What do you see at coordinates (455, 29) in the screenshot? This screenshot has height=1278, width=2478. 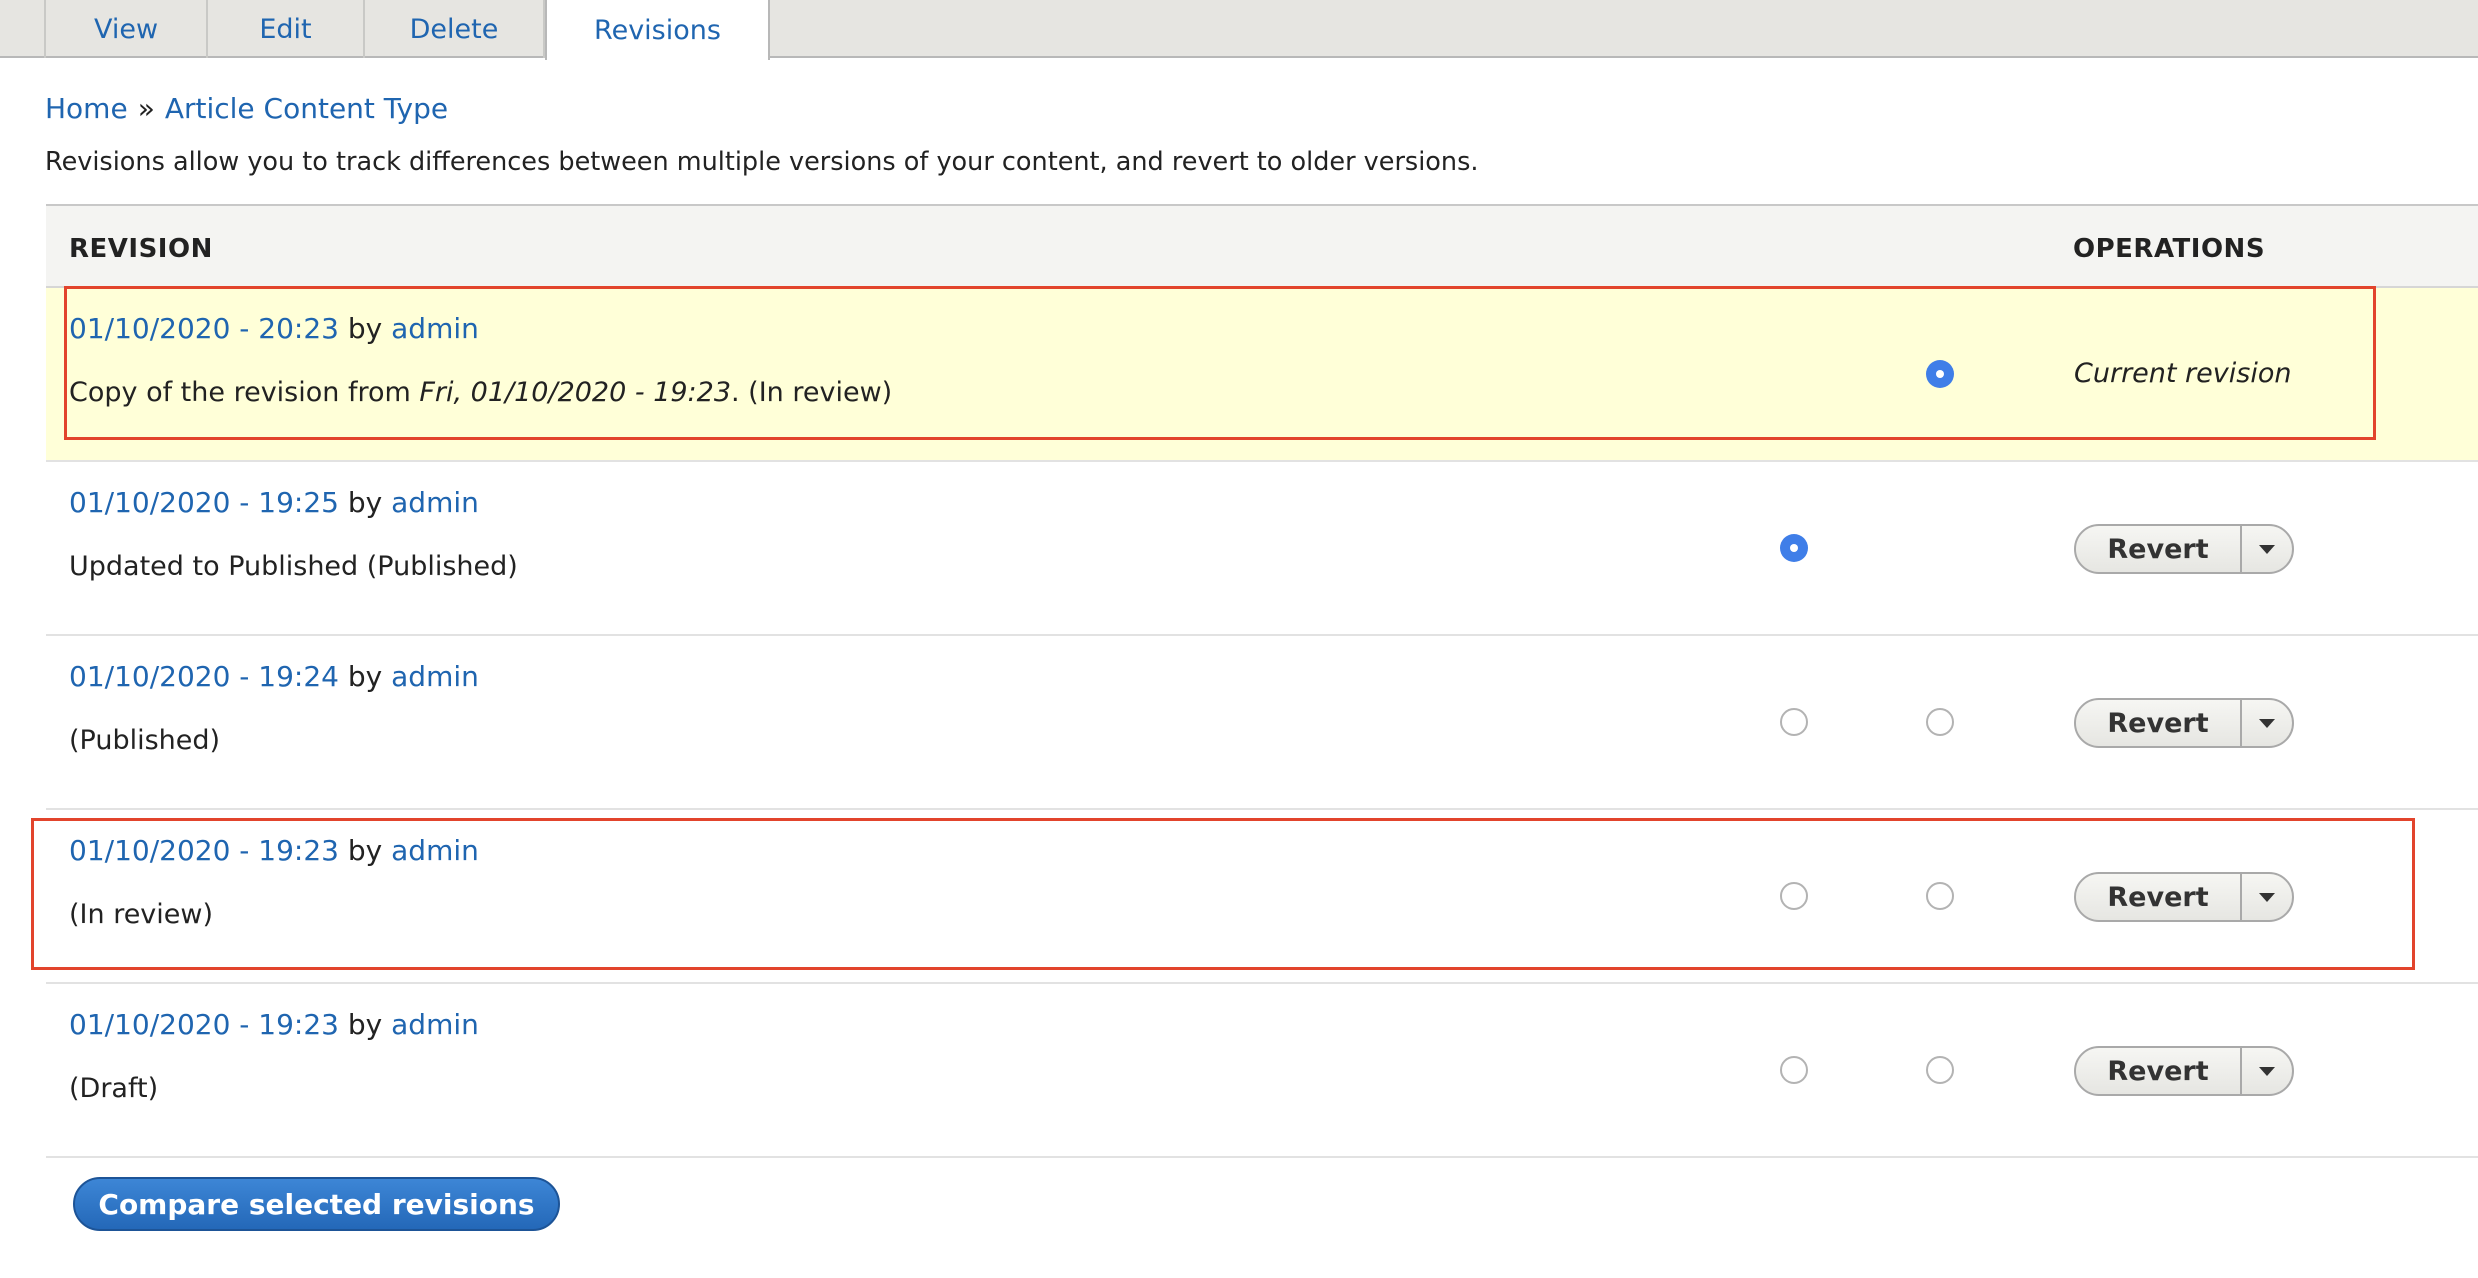 I see `tab-delete: Delete` at bounding box center [455, 29].